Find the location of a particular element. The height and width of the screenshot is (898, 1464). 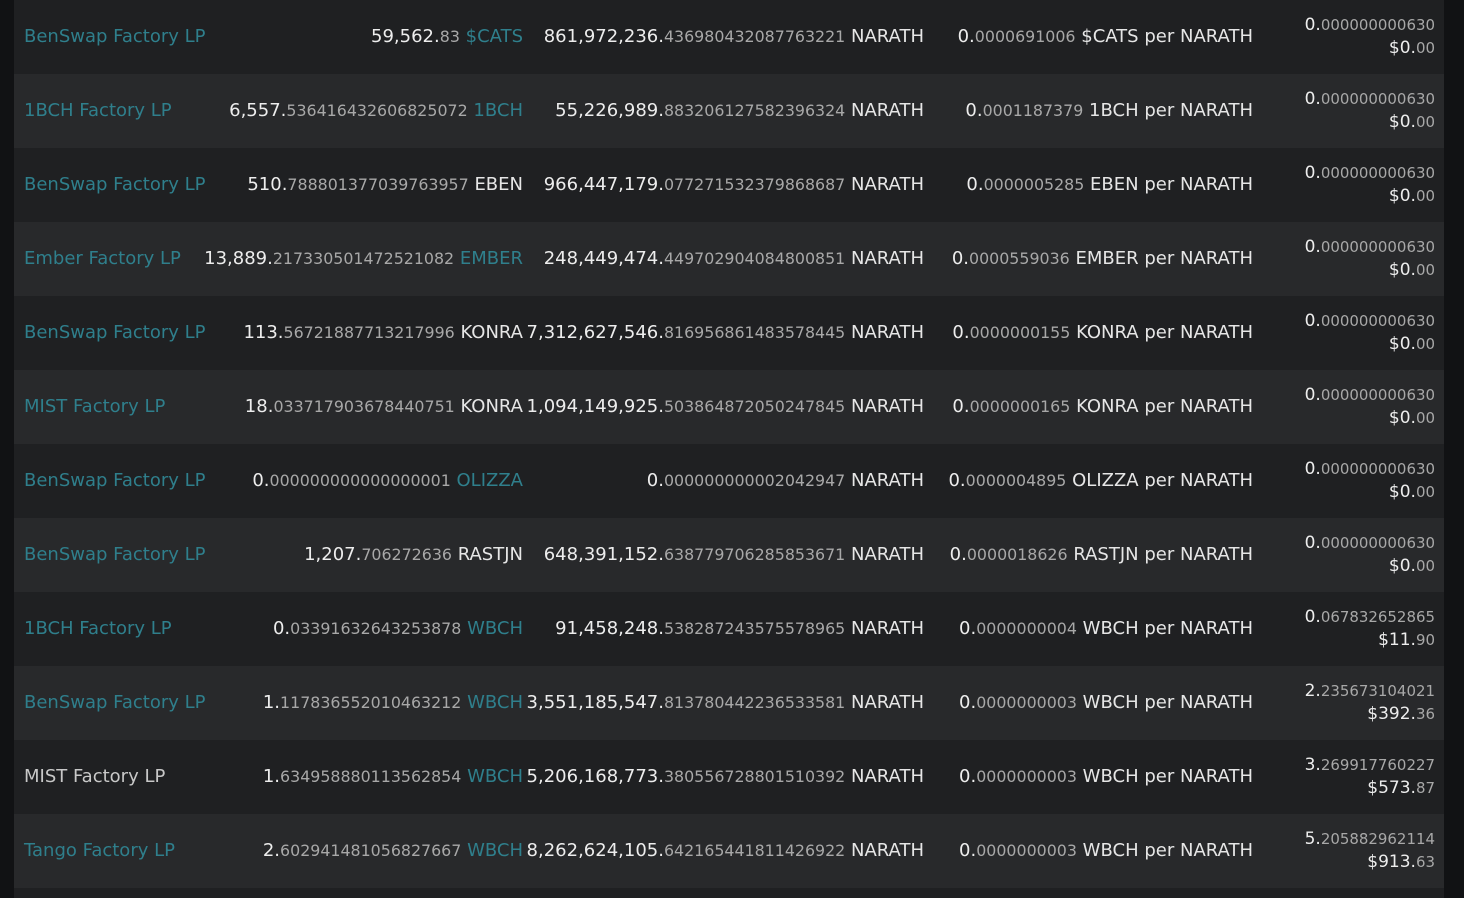

token-a-symbol-link: $CATS is located at coordinates (494, 36).